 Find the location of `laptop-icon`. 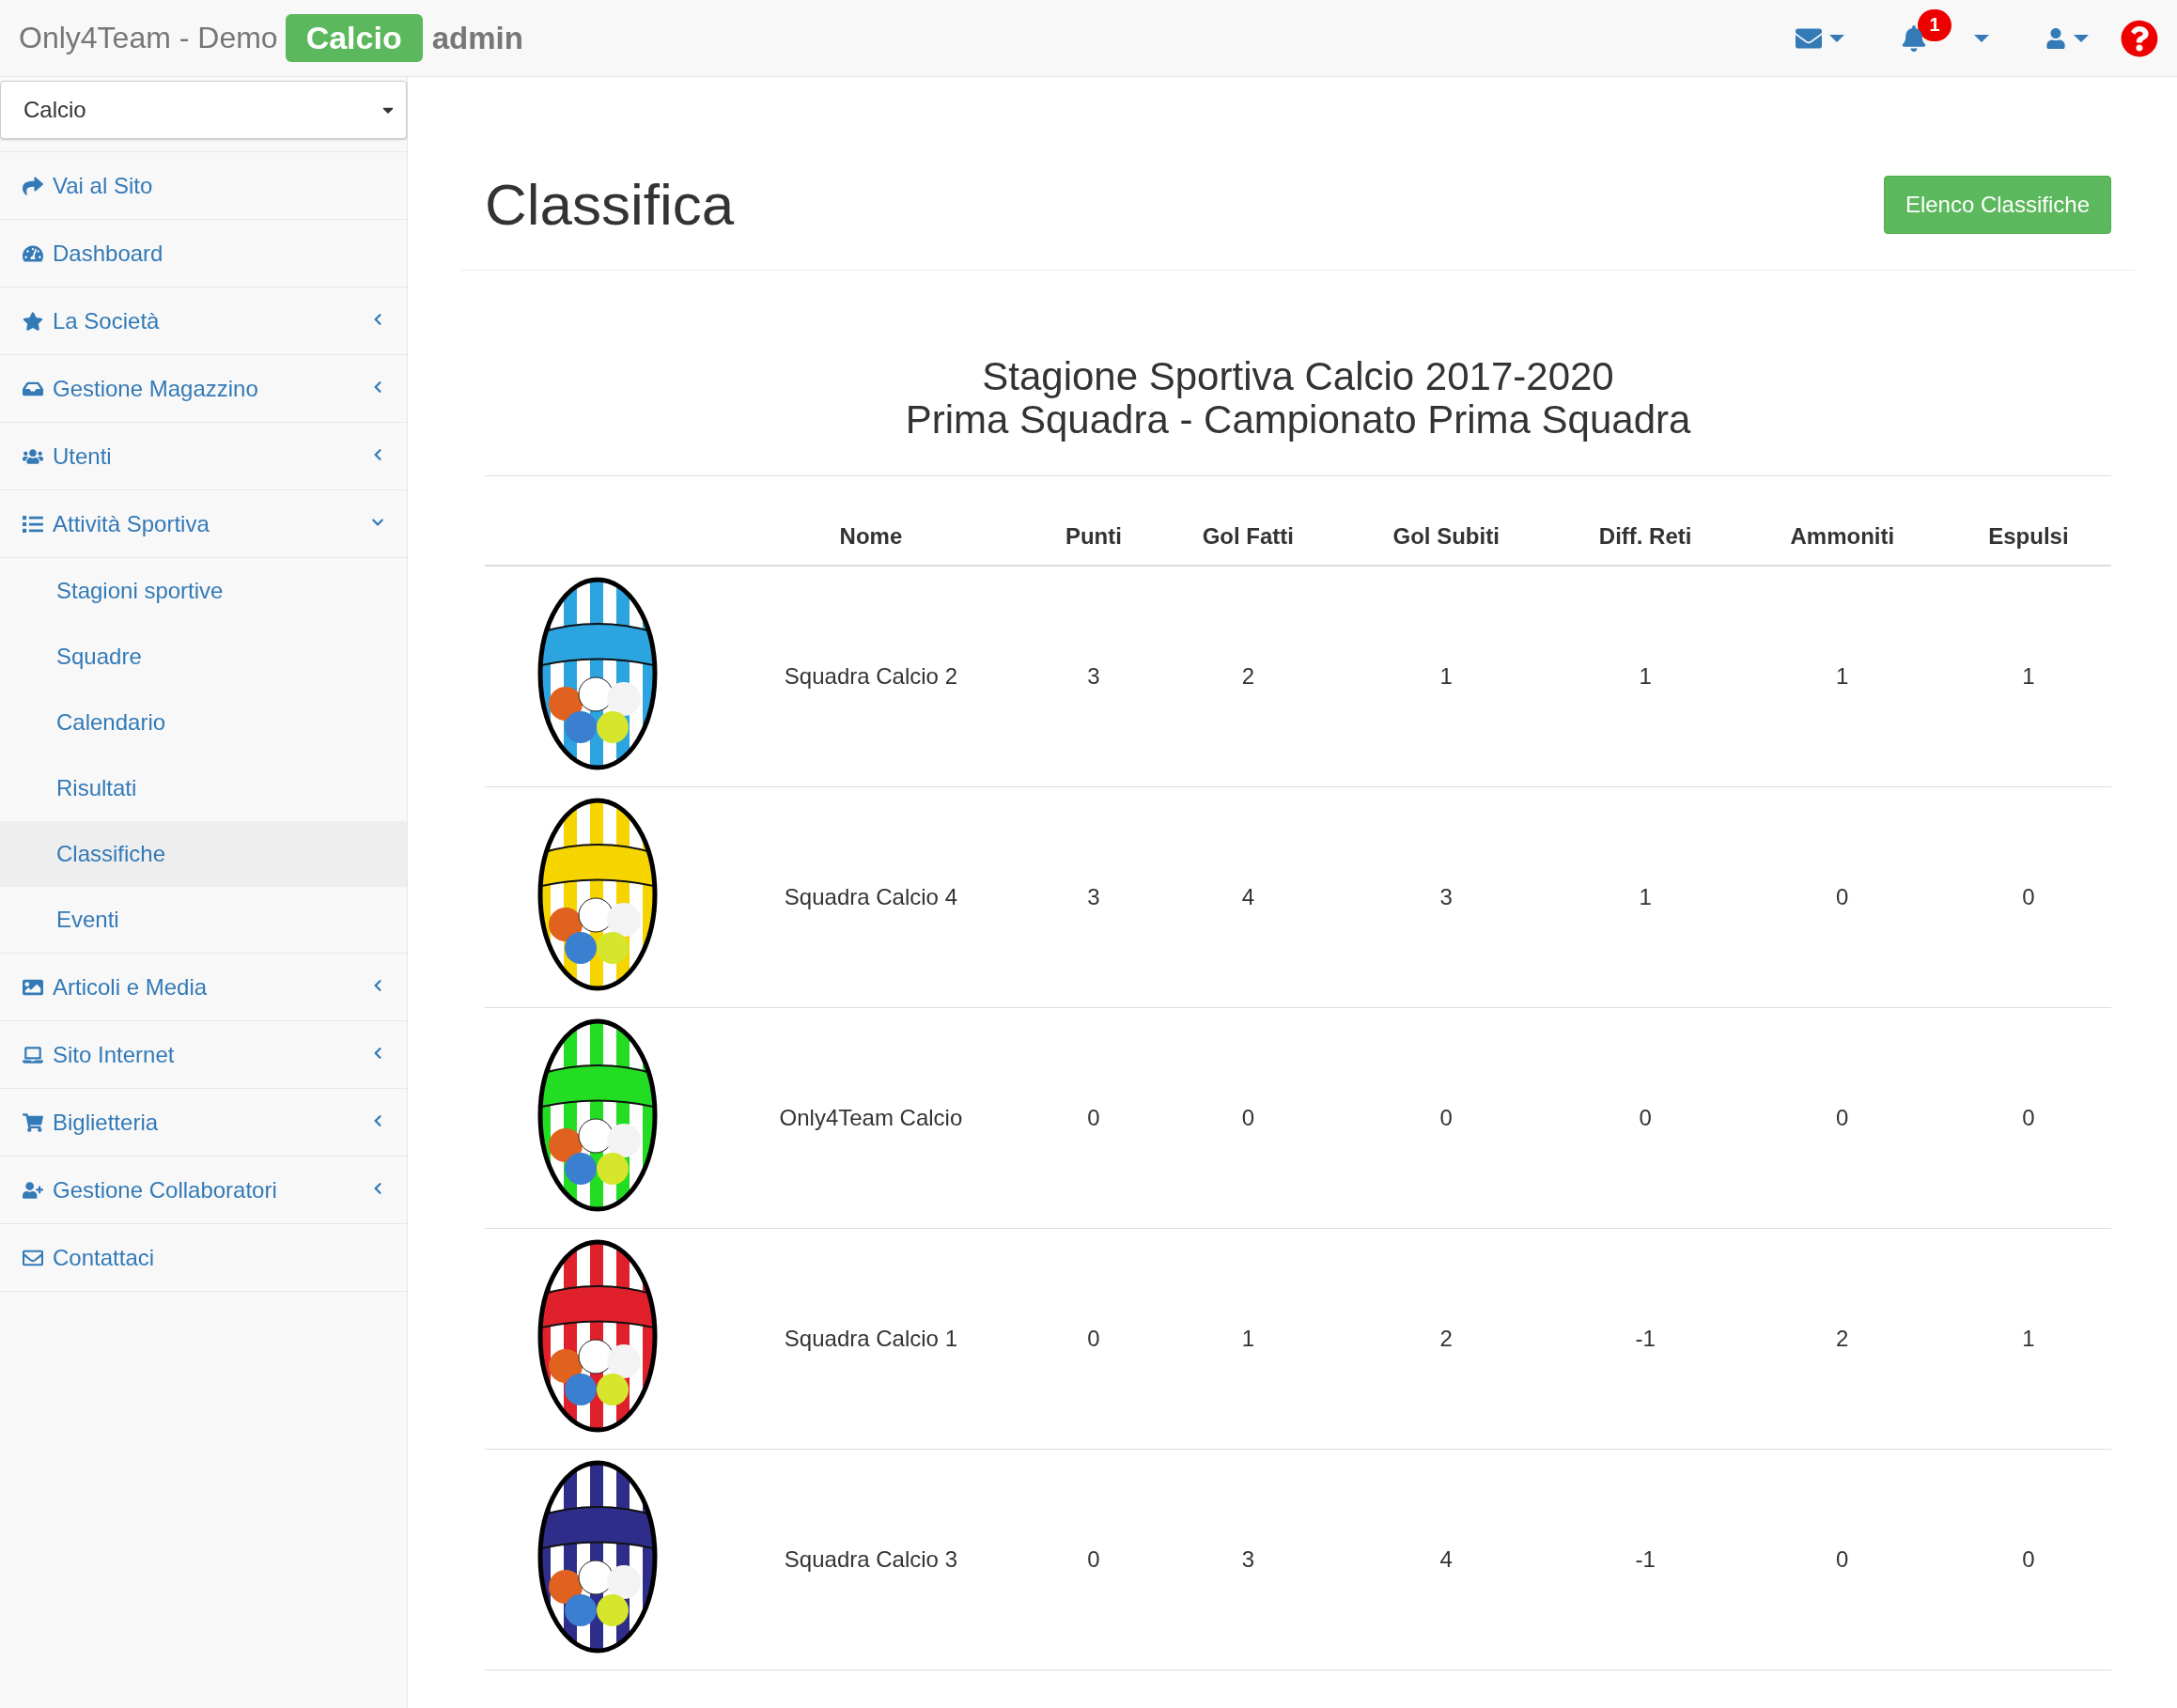

laptop-icon is located at coordinates (33, 1054).